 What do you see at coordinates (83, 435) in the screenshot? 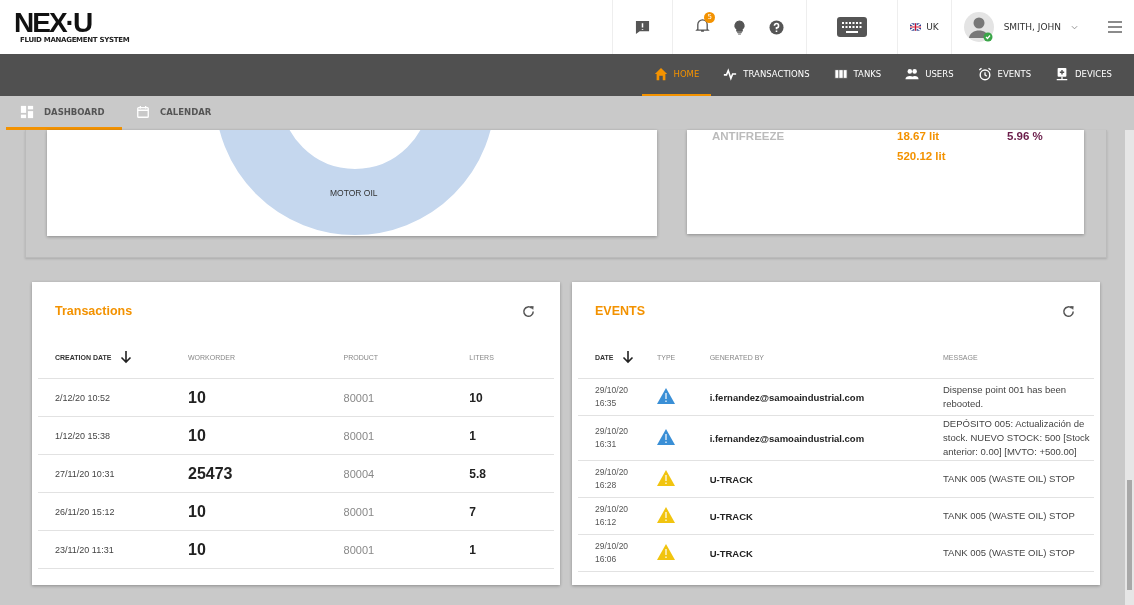
I see `date-cell: 1/12/20 15:38` at bounding box center [83, 435].